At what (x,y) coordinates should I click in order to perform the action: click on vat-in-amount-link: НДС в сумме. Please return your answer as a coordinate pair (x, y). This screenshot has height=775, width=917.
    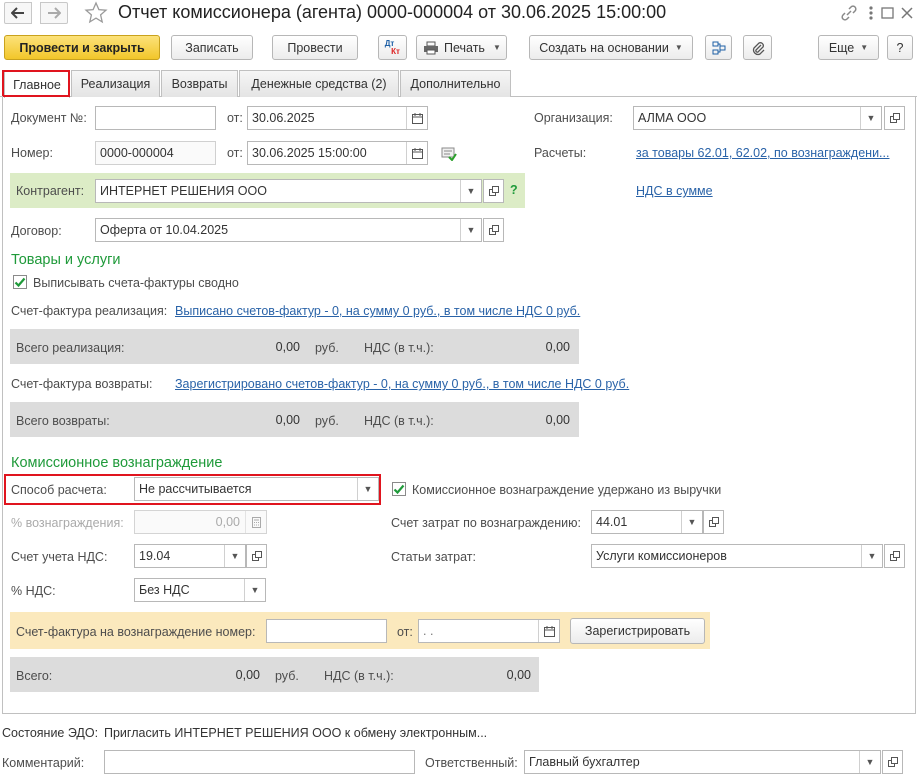
    Looking at the image, I should click on (674, 191).